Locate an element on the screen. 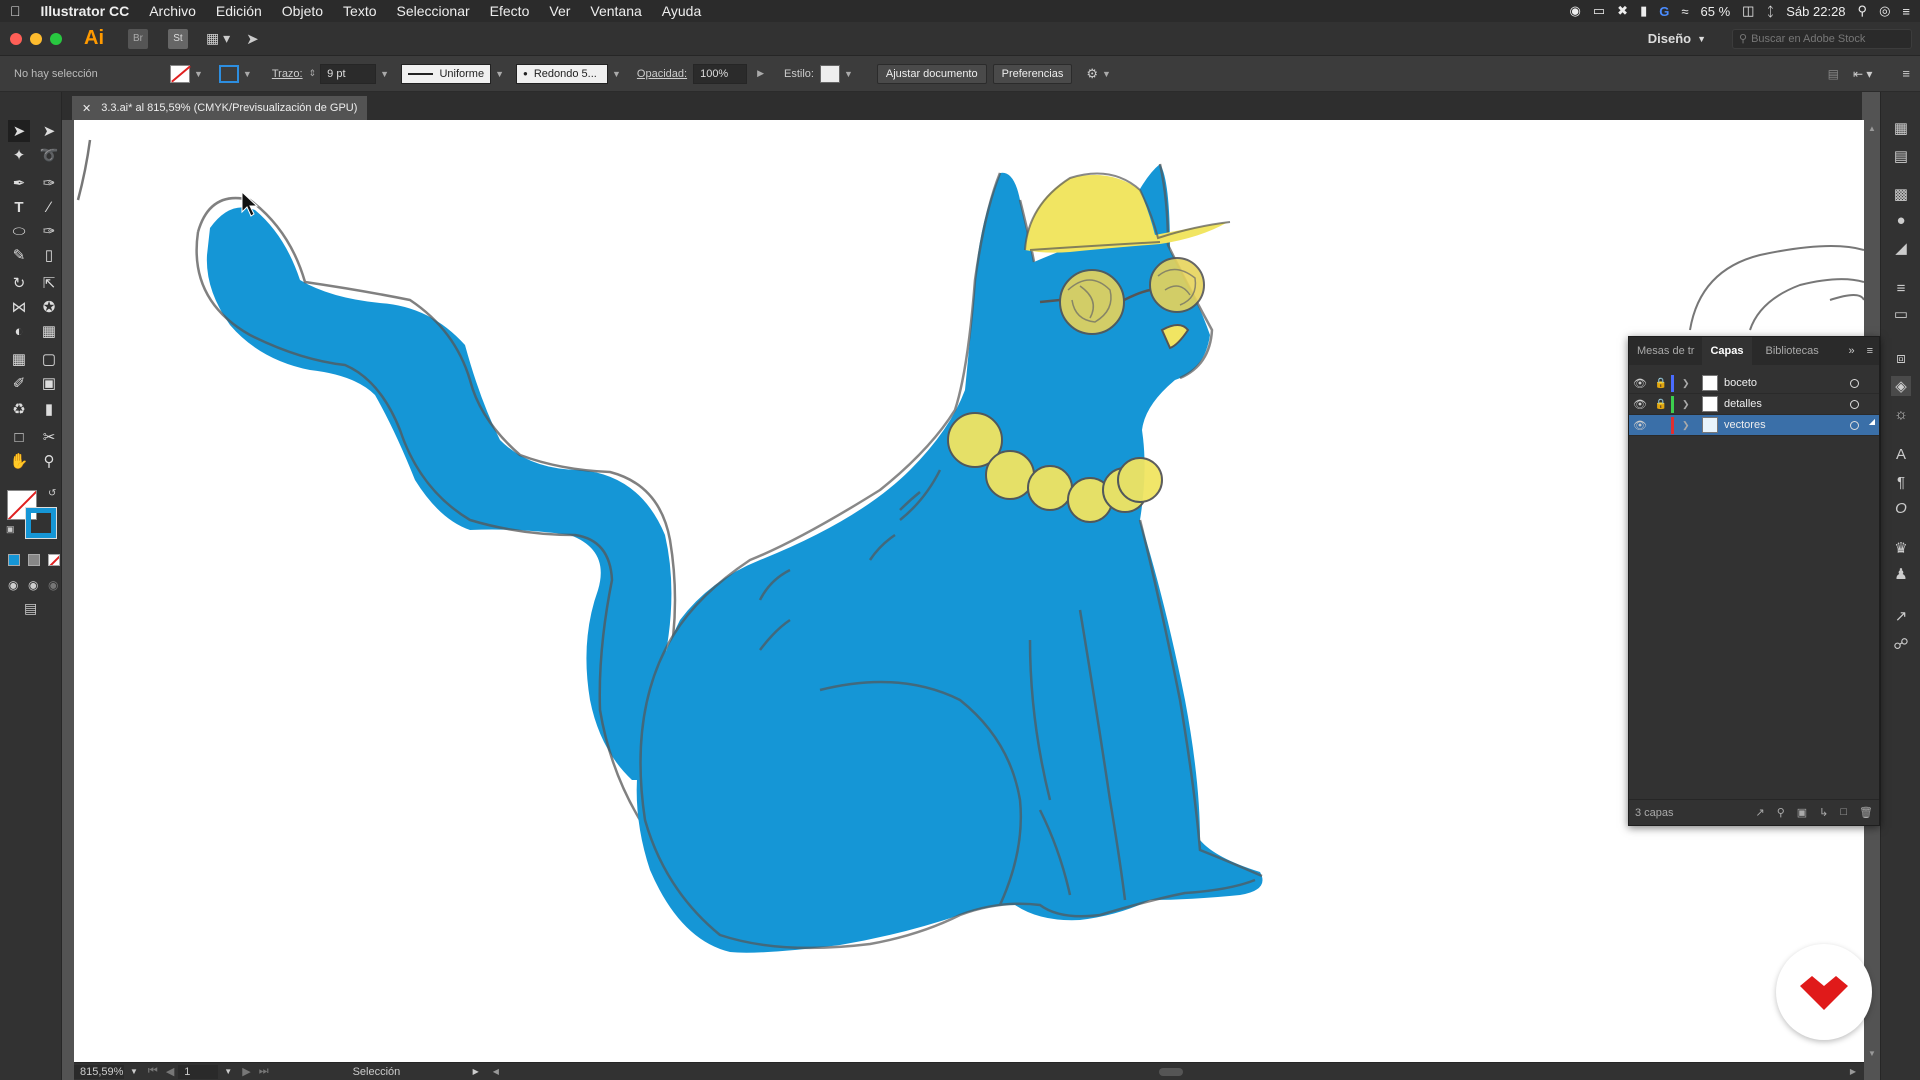  puppet-warp-tool-icon: ✪ is located at coordinates (49, 307).